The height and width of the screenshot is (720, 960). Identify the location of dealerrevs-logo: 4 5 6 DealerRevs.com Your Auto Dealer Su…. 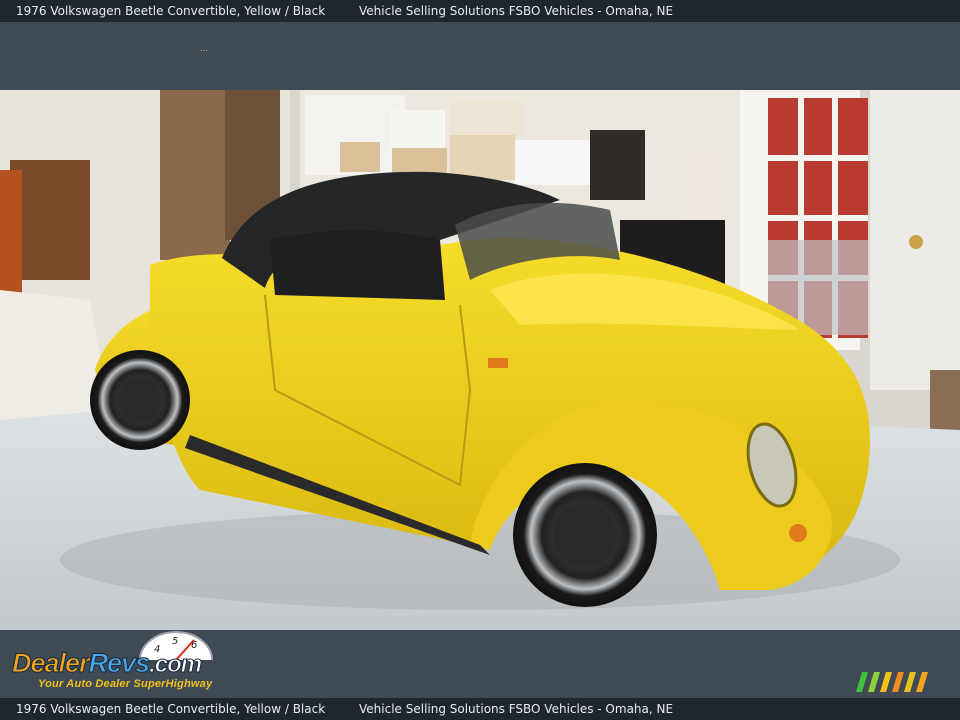
(142, 663).